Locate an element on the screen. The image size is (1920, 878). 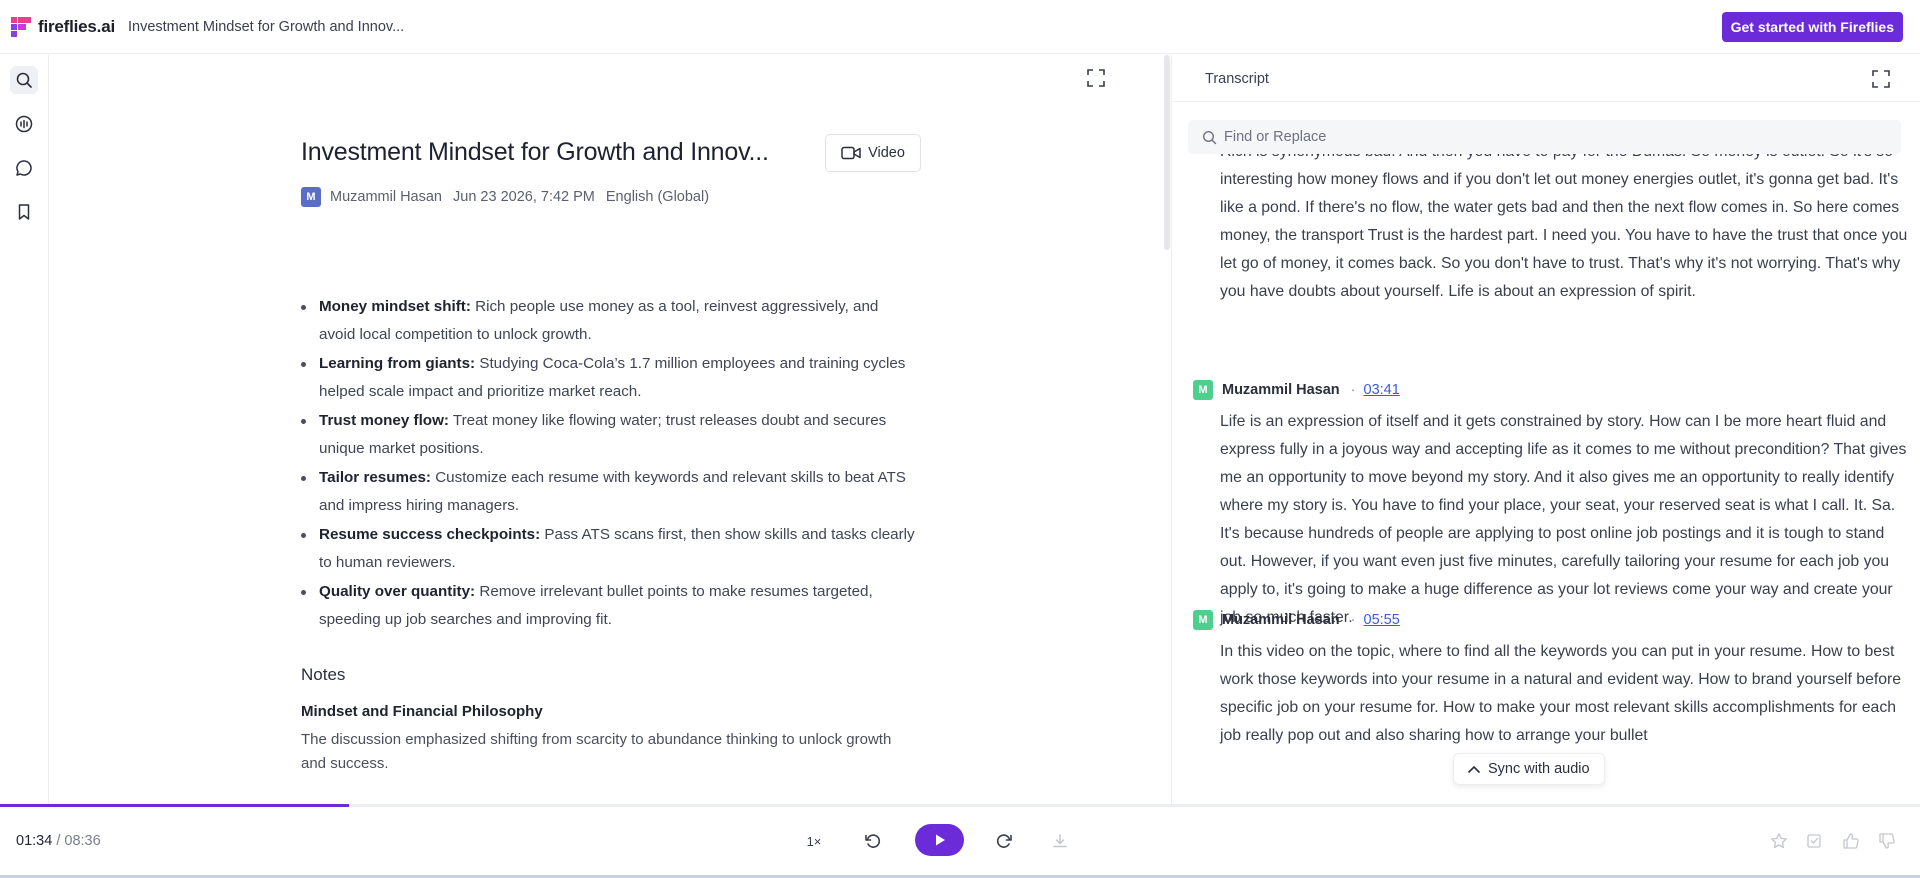
bullet-label: Quality over quantity: is located at coordinates (397, 591).